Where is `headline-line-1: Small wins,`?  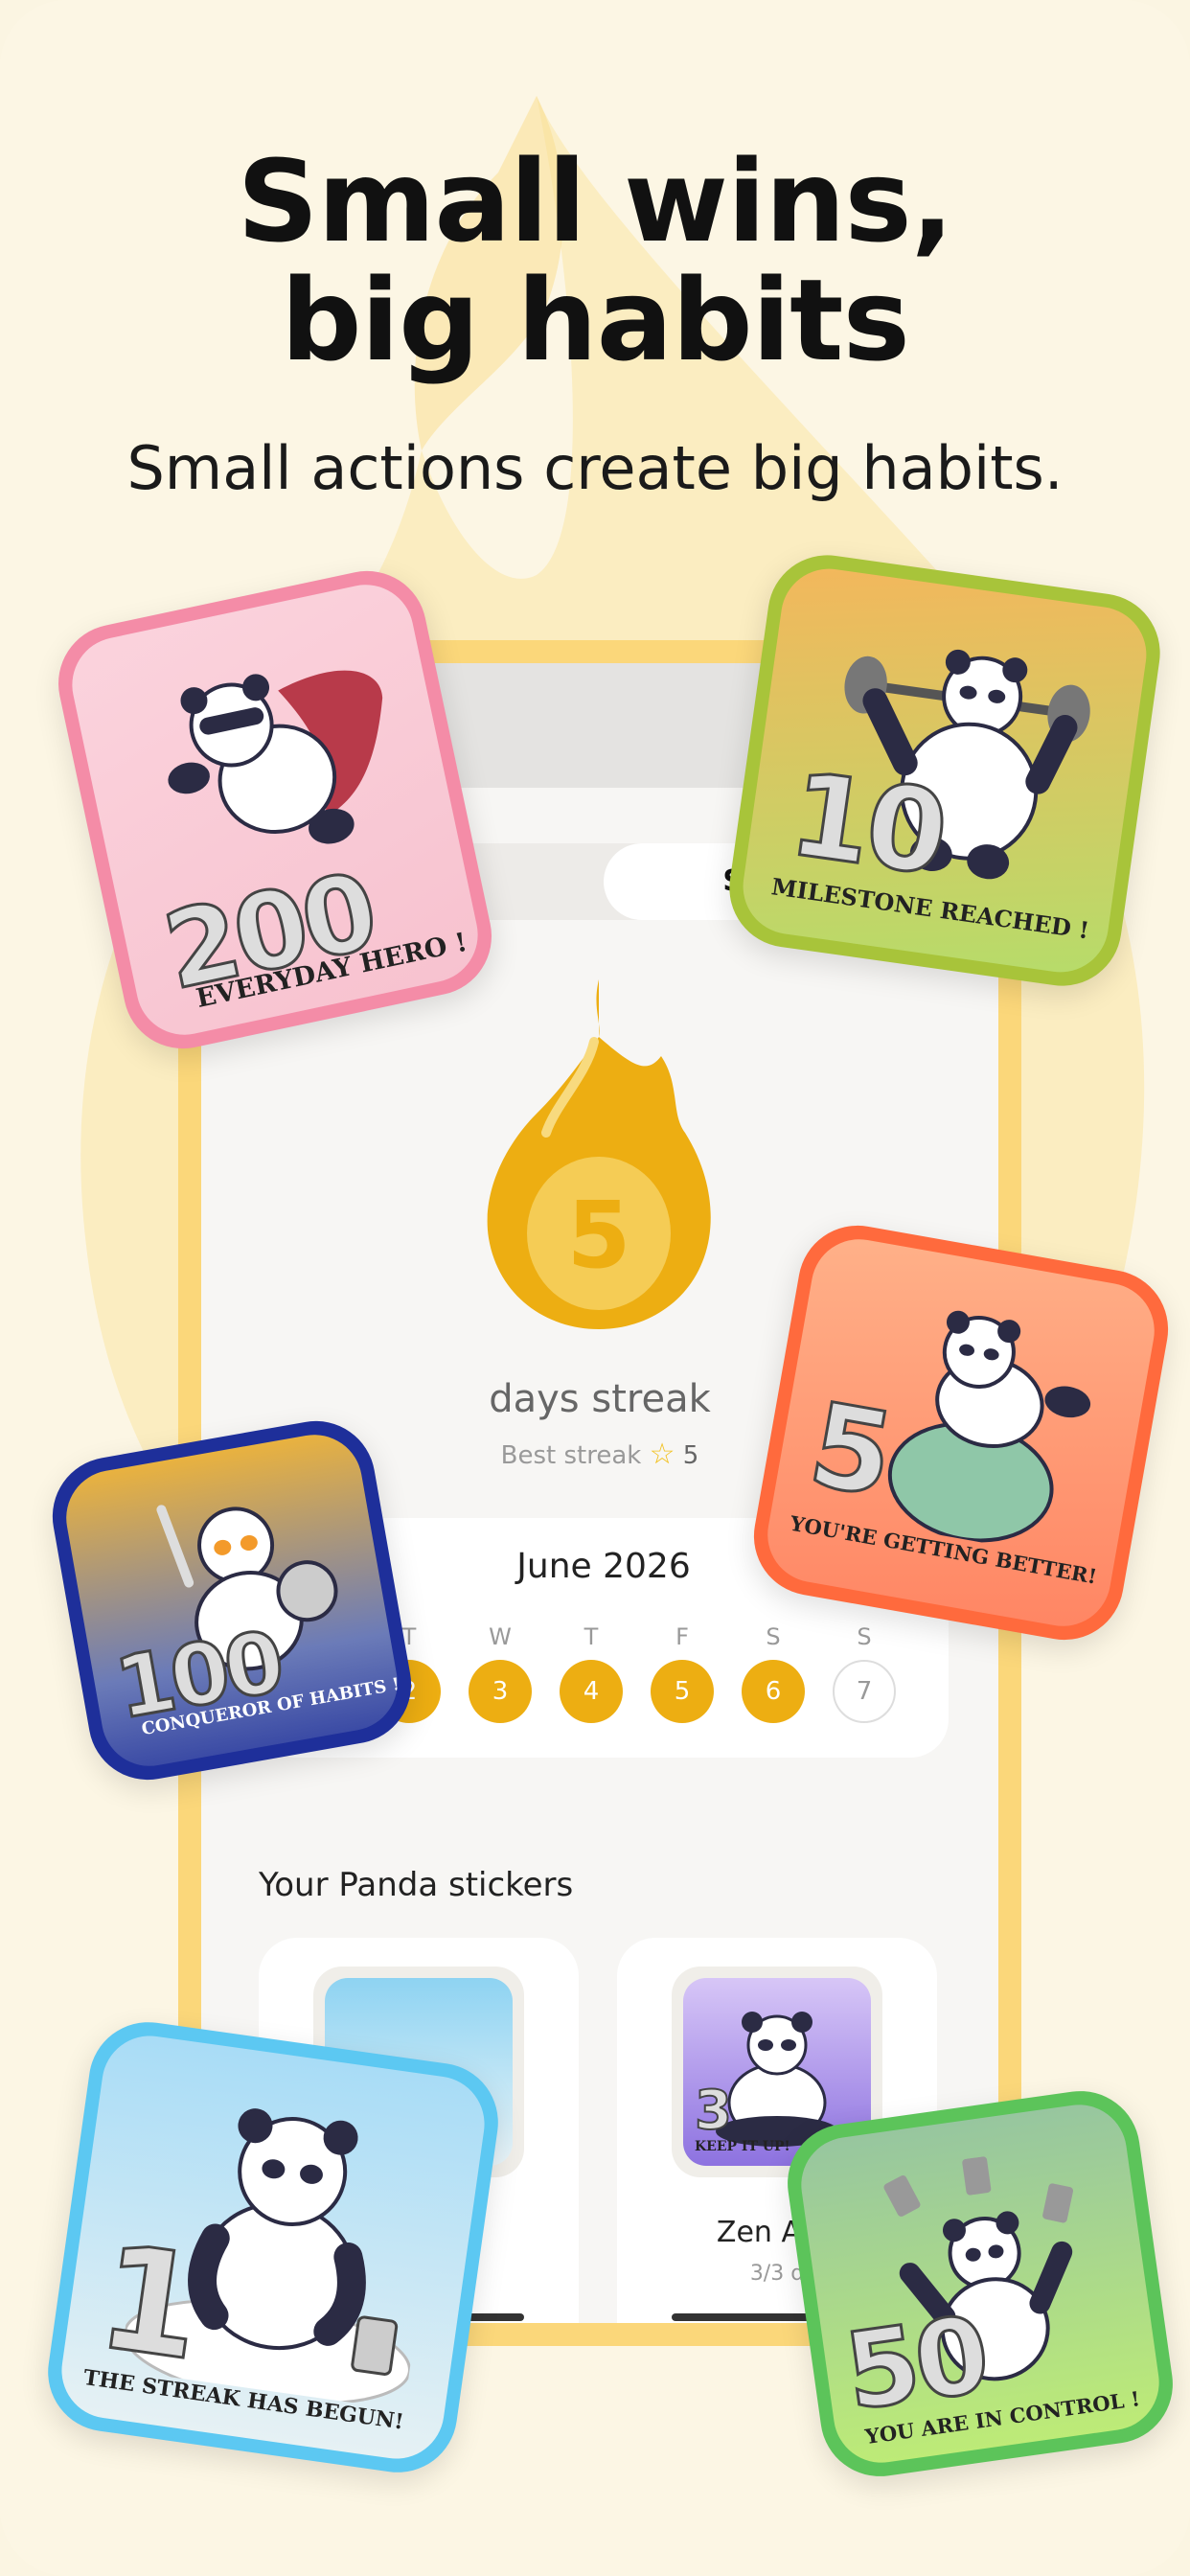 headline-line-1: Small wins, is located at coordinates (595, 201).